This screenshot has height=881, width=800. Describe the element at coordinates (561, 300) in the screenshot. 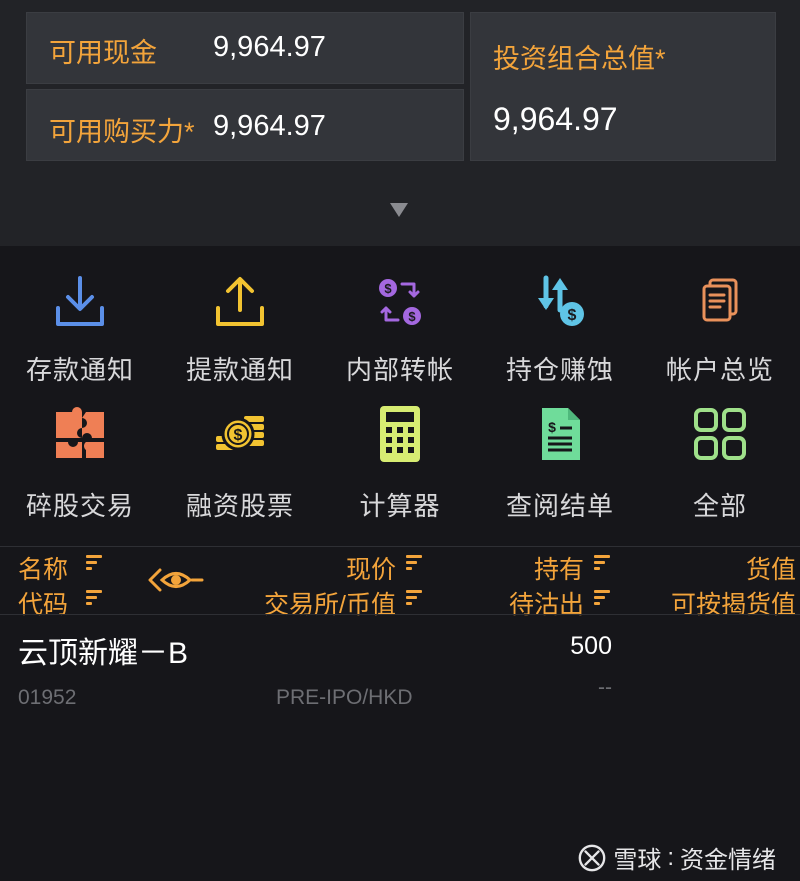

I see `position-pnl-icon: $` at that location.